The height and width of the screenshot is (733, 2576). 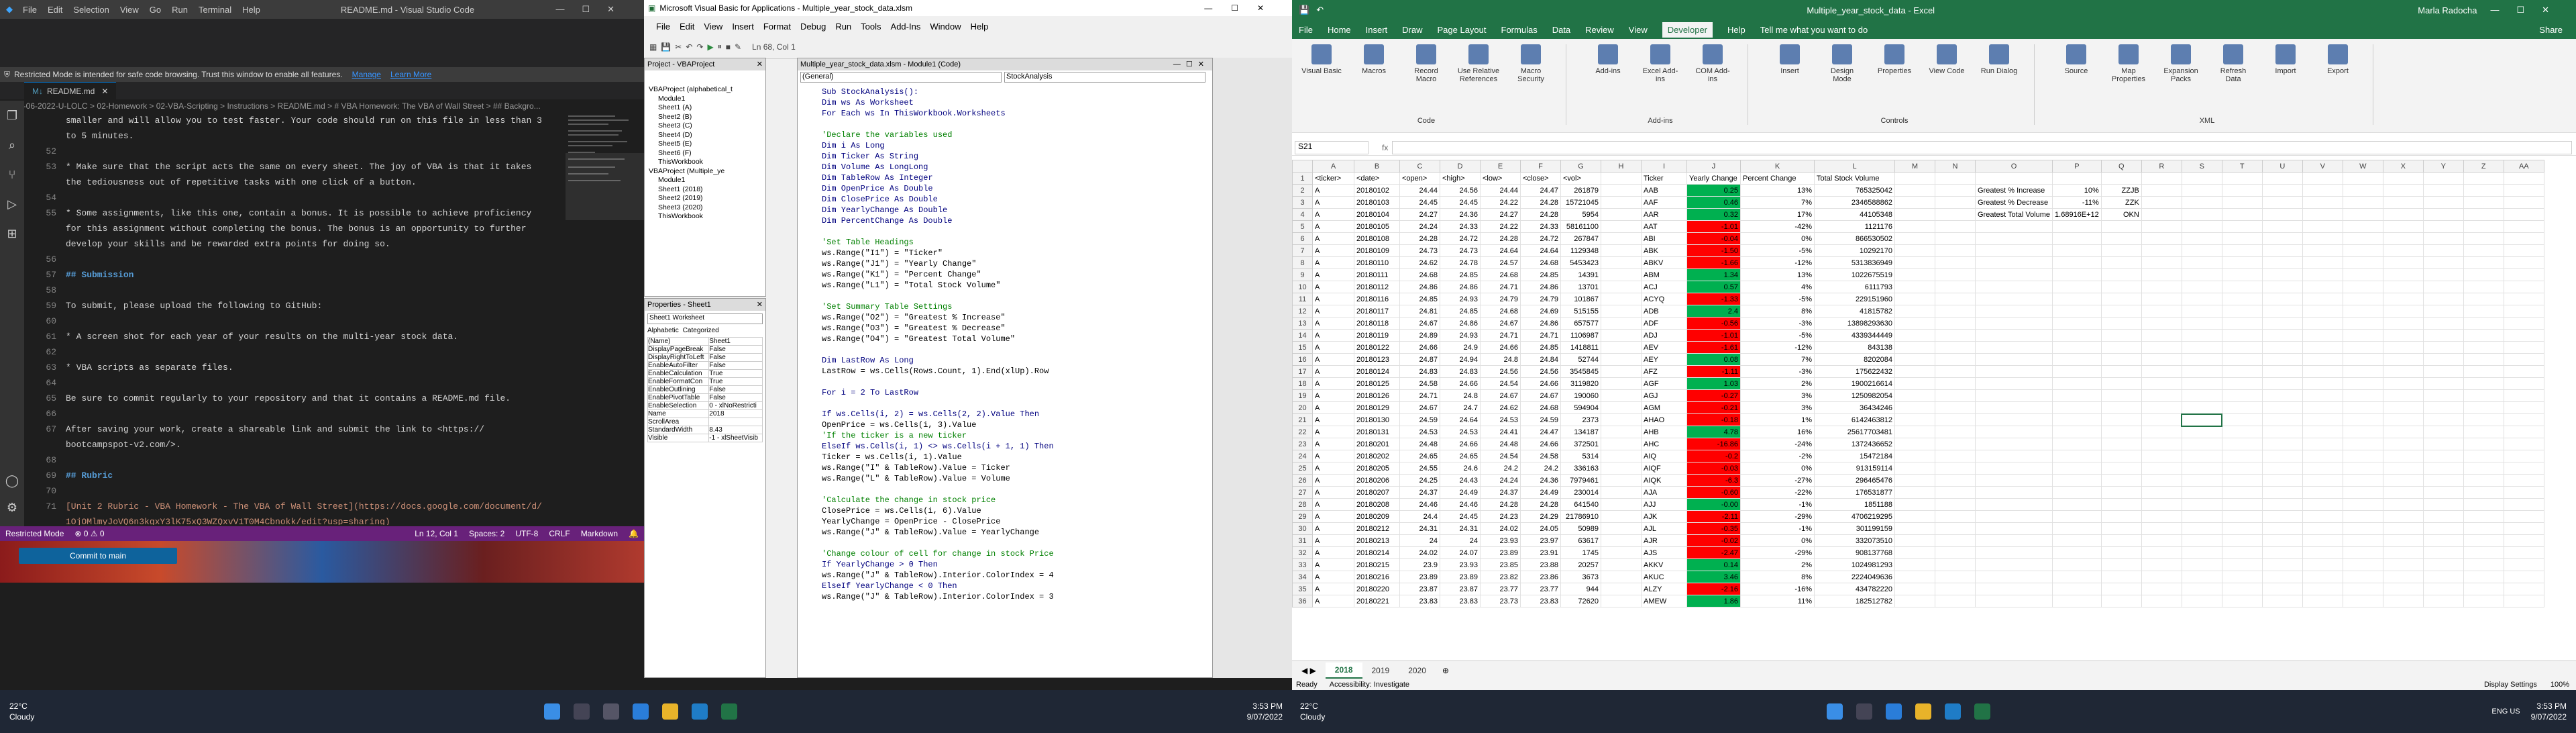 What do you see at coordinates (1460, 238) in the screenshot?
I see `cell: 24.72` at bounding box center [1460, 238].